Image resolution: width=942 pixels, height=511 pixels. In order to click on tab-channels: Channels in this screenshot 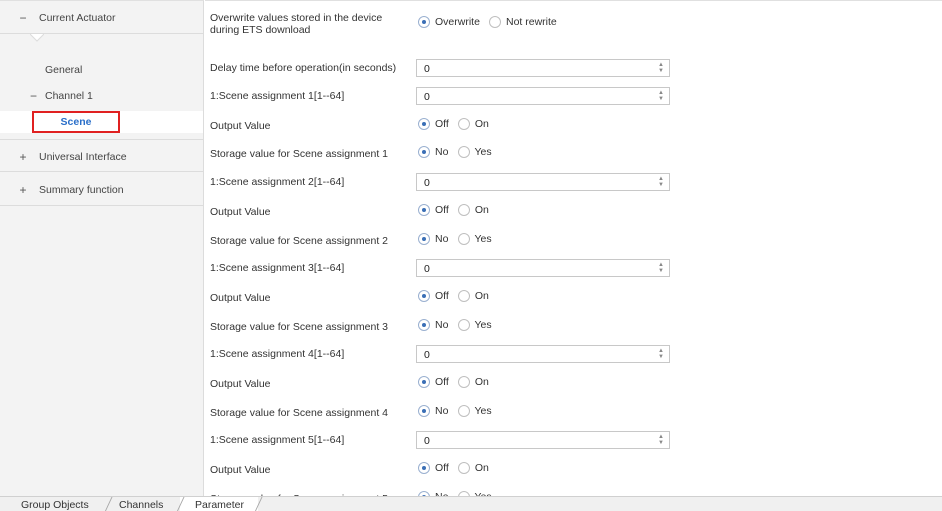, I will do `click(141, 505)`.